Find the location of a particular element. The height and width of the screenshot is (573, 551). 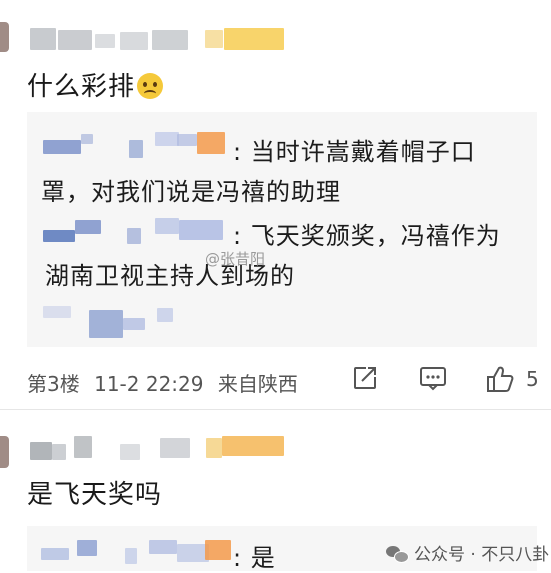

comment-date: 11-2 22:29 is located at coordinates (149, 384).